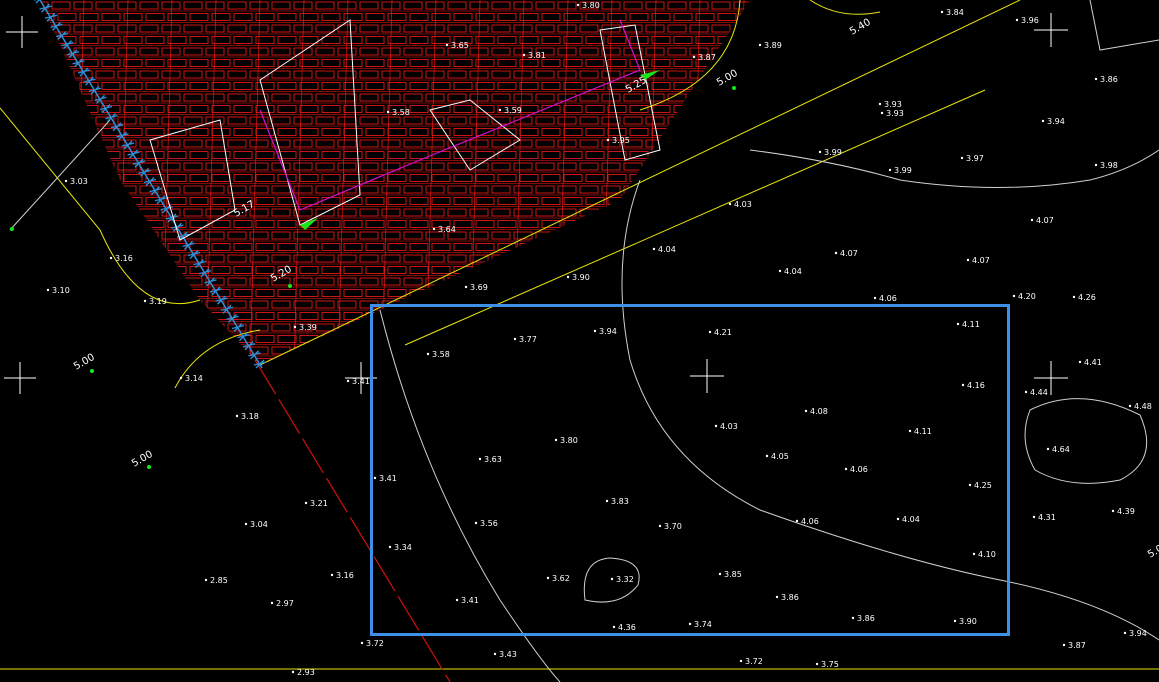 This screenshot has height=682, width=1159. What do you see at coordinates (447, 229) in the screenshot?
I see `spot-elevation-label: 3.64` at bounding box center [447, 229].